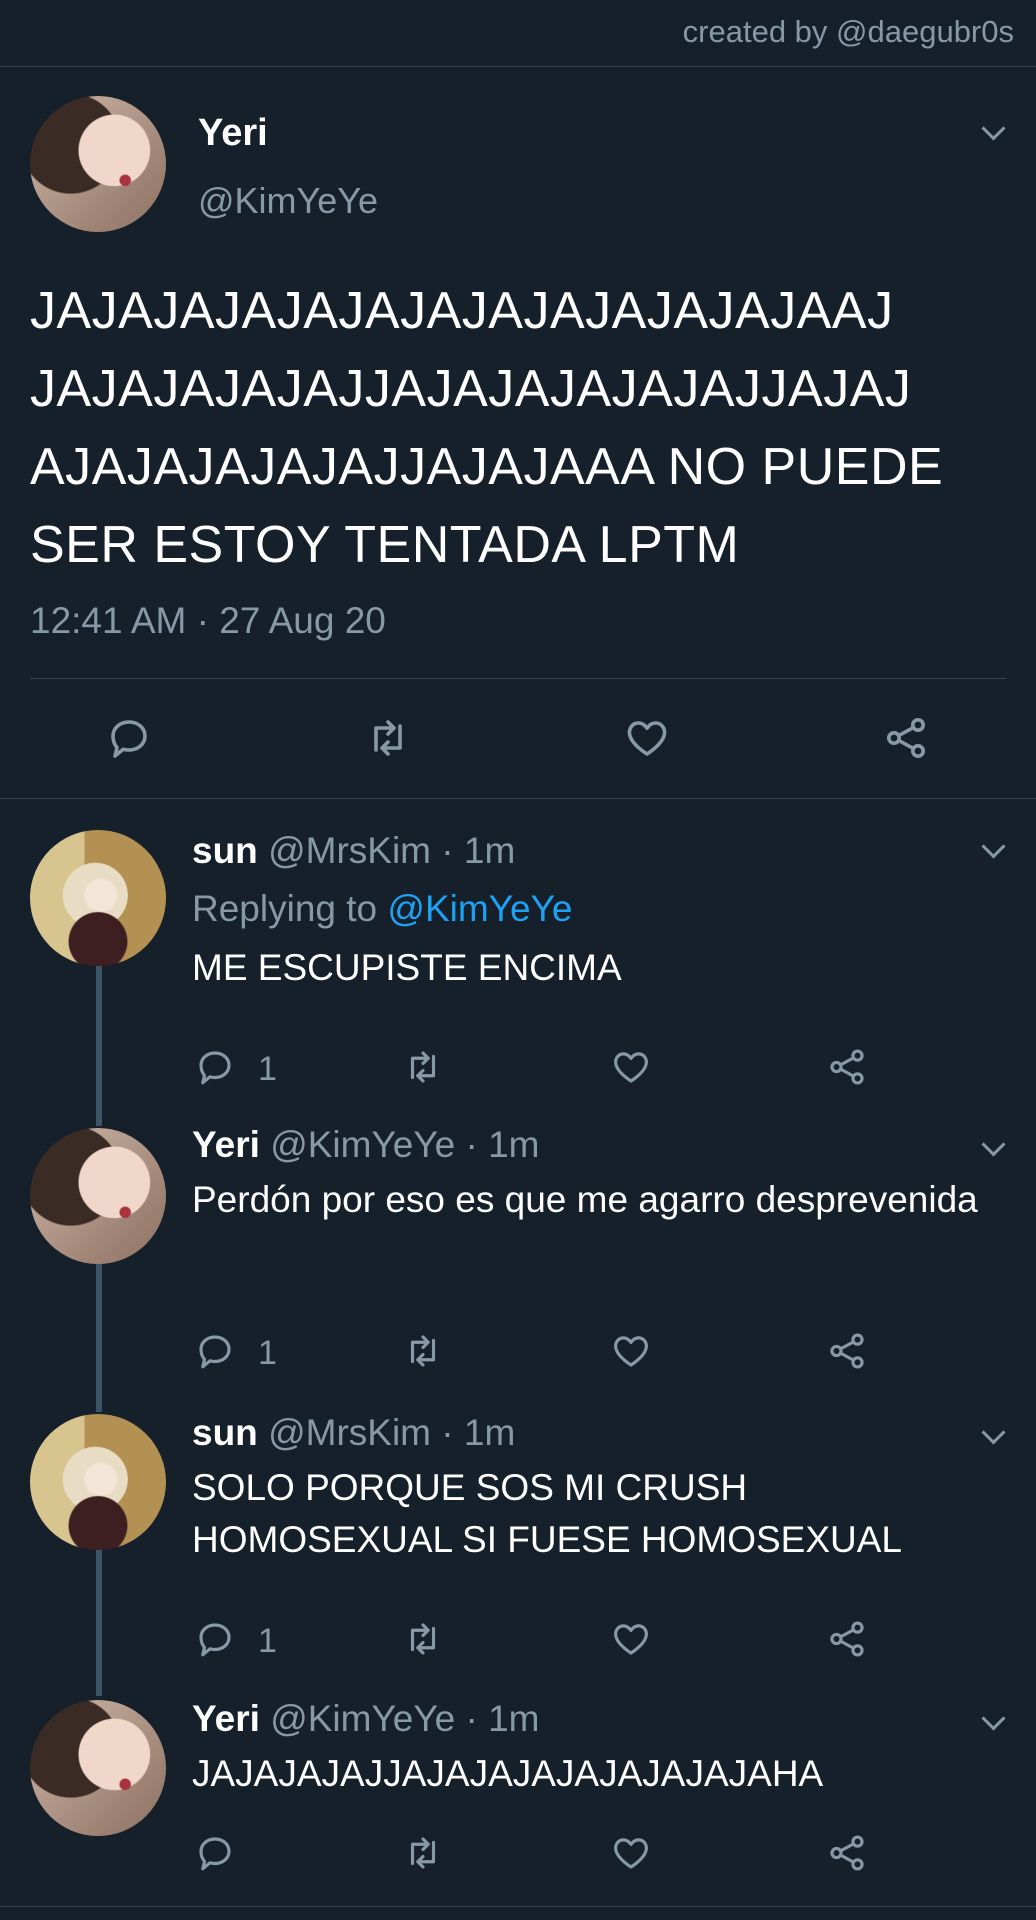  Describe the element at coordinates (508, 1773) in the screenshot. I see `reply-text: JAJAJAJAJJAJAJAJAJAJAJAJAJAHA` at that location.